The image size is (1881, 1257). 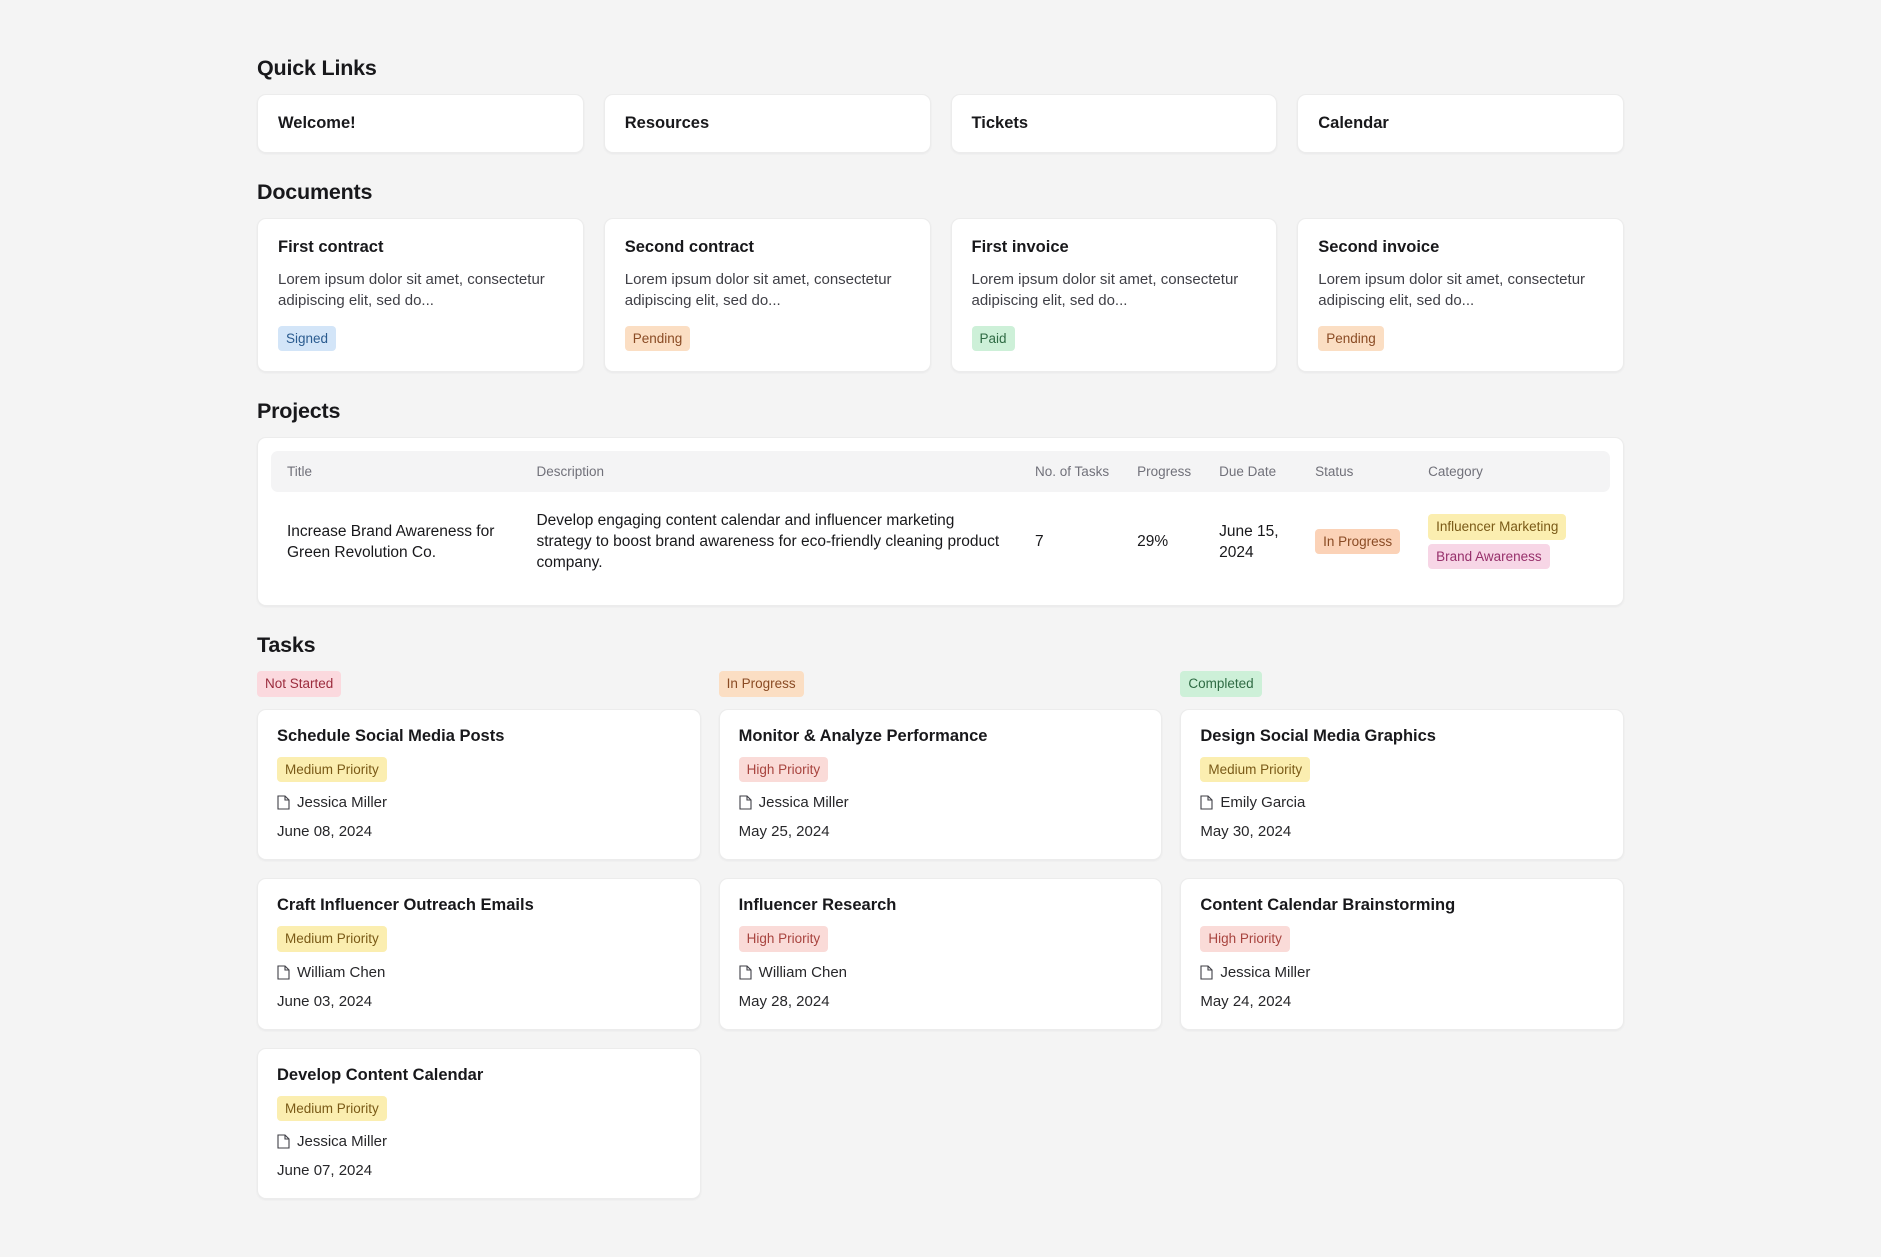 What do you see at coordinates (317, 123) in the screenshot?
I see `quick-link-label: Welcome!` at bounding box center [317, 123].